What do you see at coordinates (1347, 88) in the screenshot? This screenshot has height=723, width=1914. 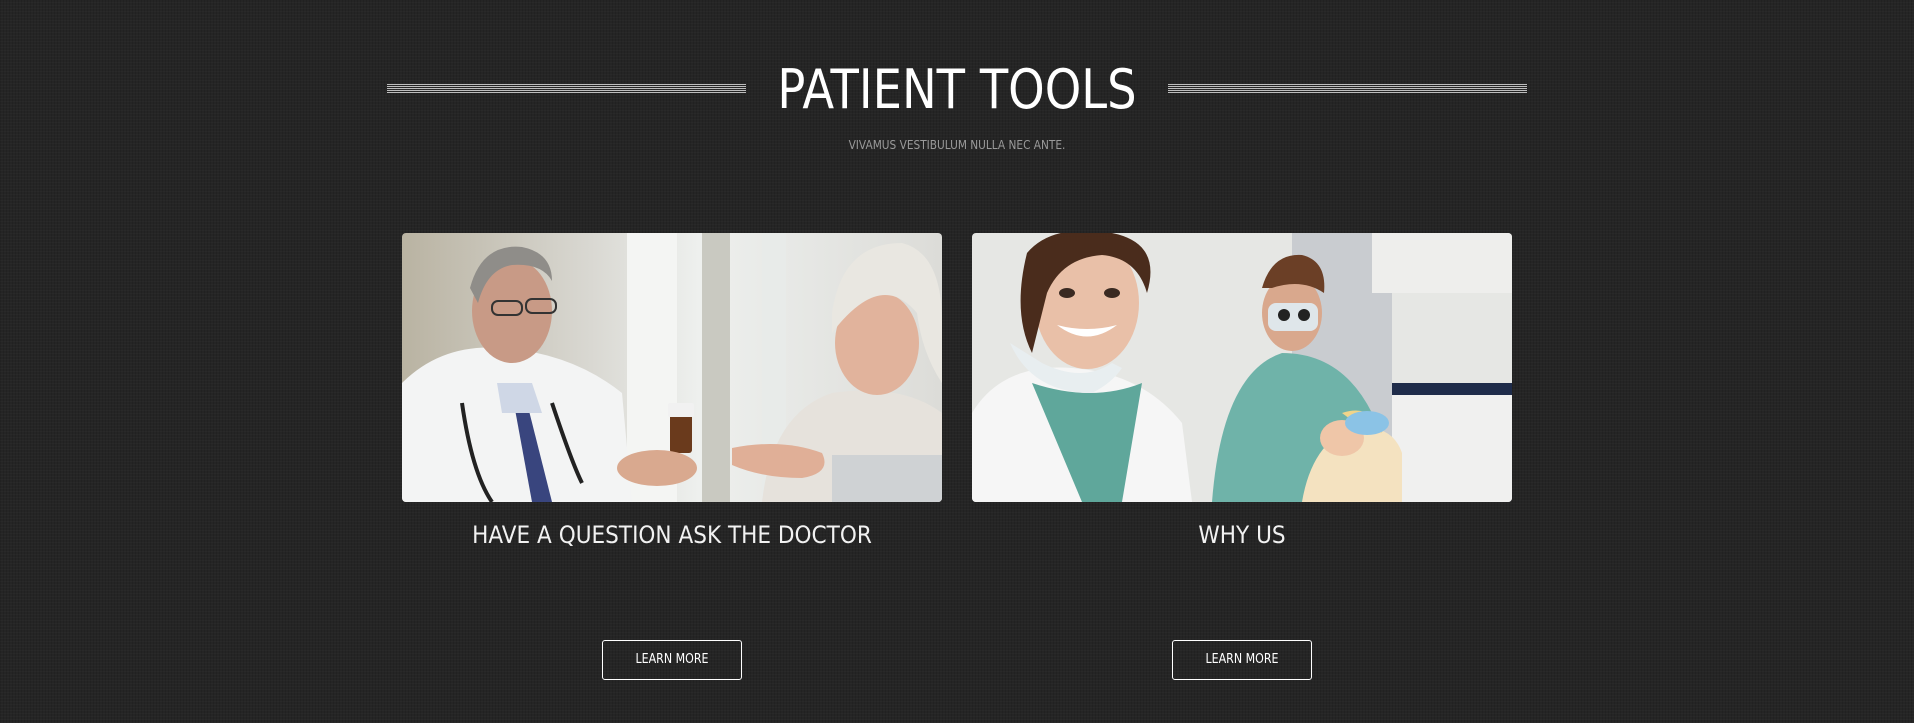 I see `title-divider-right` at bounding box center [1347, 88].